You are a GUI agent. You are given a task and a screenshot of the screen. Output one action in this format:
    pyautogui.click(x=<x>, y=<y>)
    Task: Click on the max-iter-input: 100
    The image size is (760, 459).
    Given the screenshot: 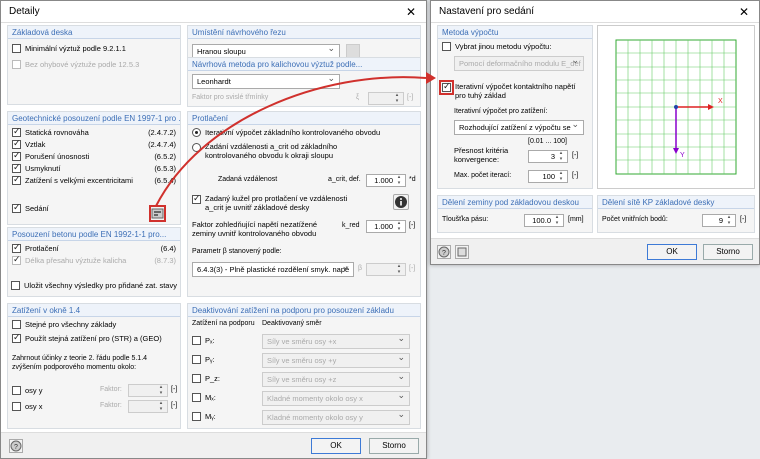 What is the action you would take?
    pyautogui.click(x=548, y=176)
    